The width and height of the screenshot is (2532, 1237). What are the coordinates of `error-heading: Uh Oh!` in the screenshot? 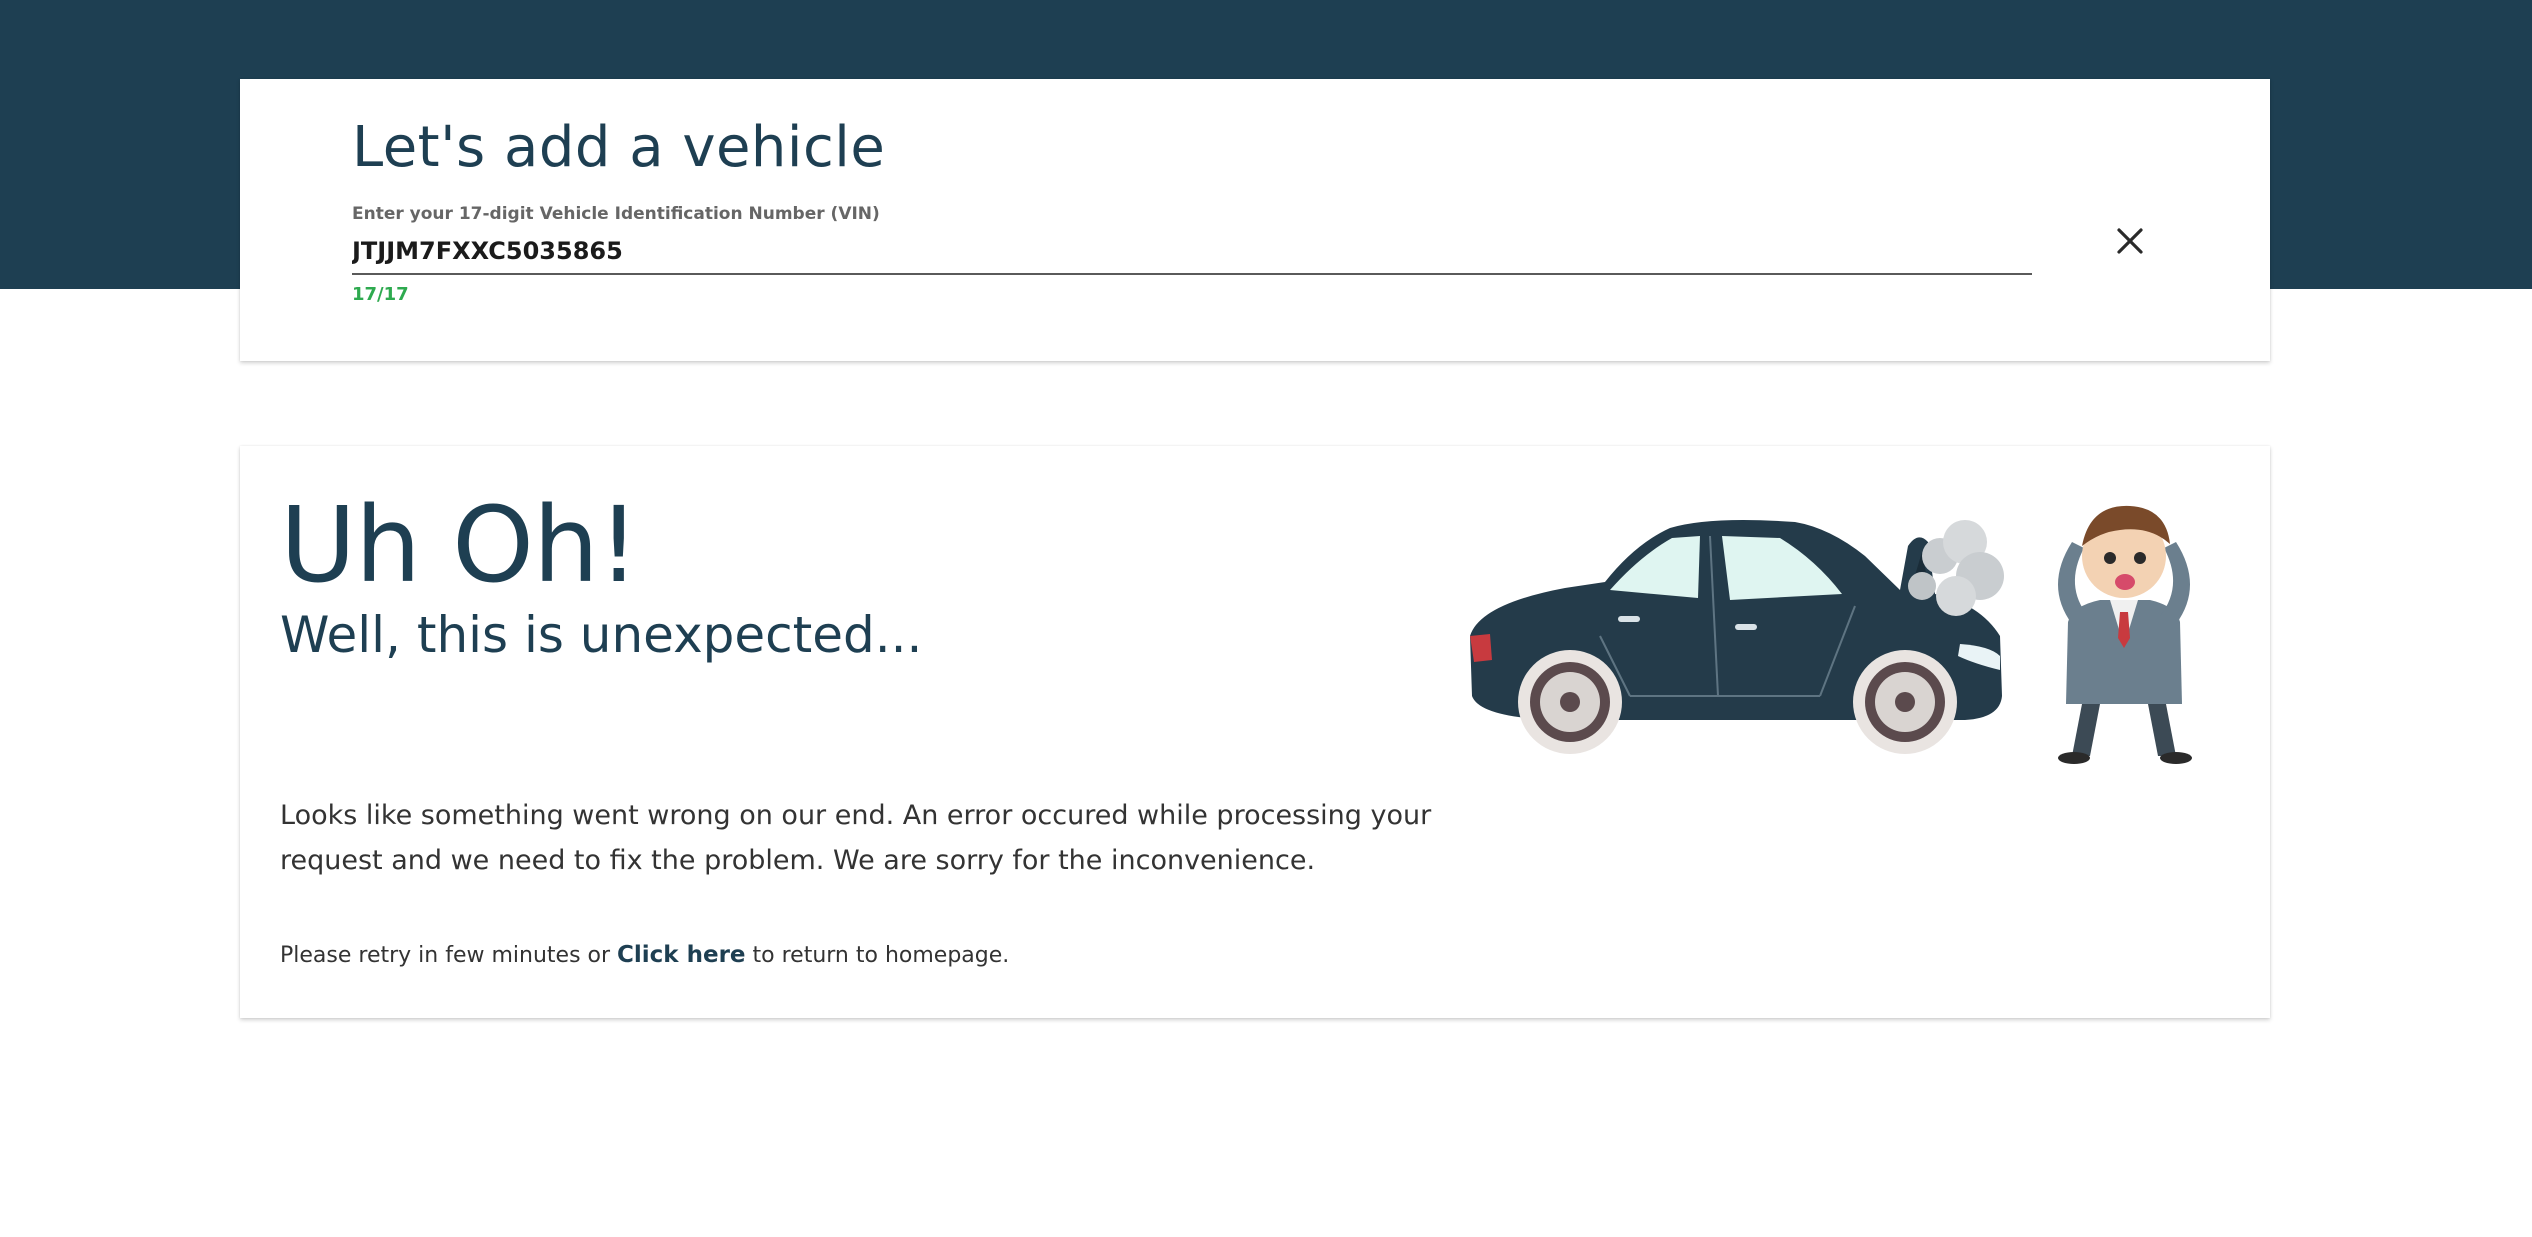 It's located at (460, 545).